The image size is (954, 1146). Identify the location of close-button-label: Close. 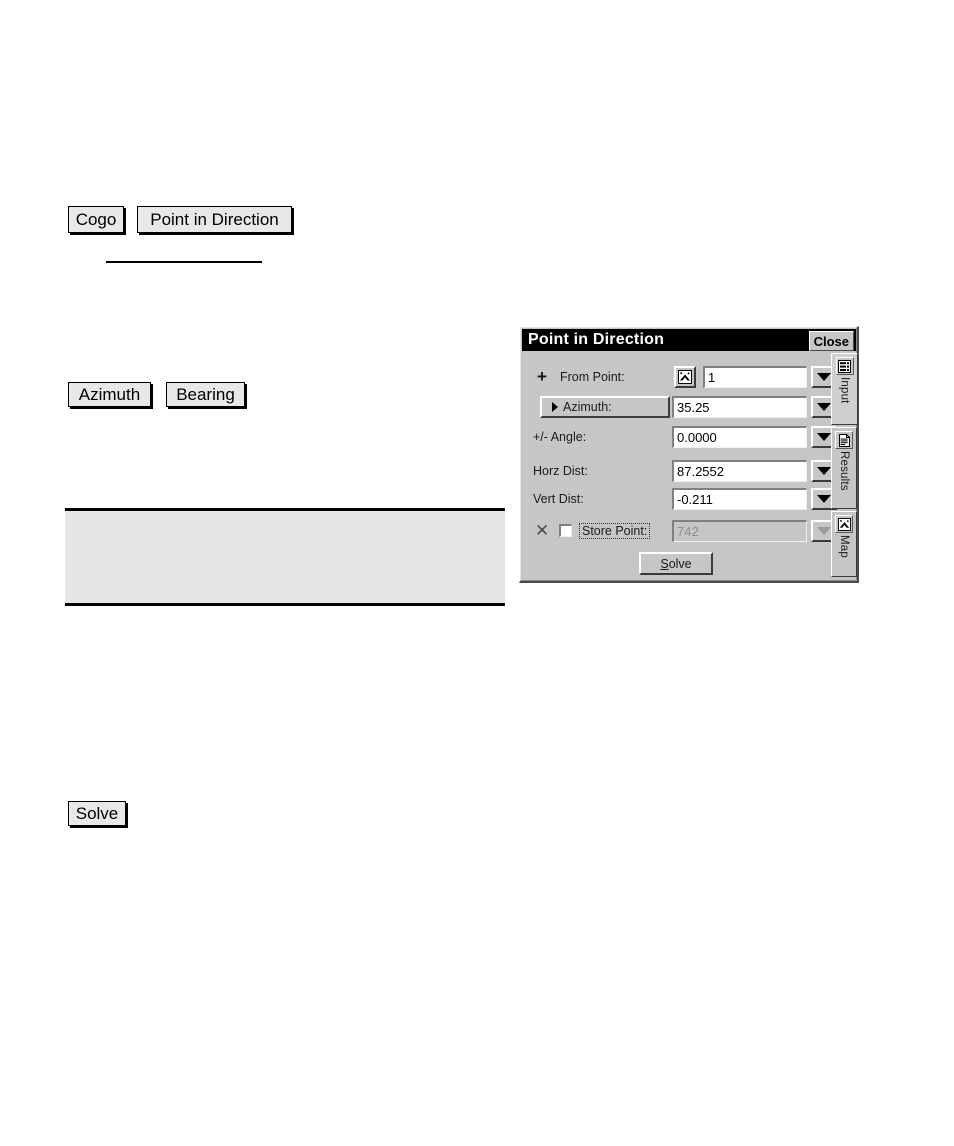
(831, 341).